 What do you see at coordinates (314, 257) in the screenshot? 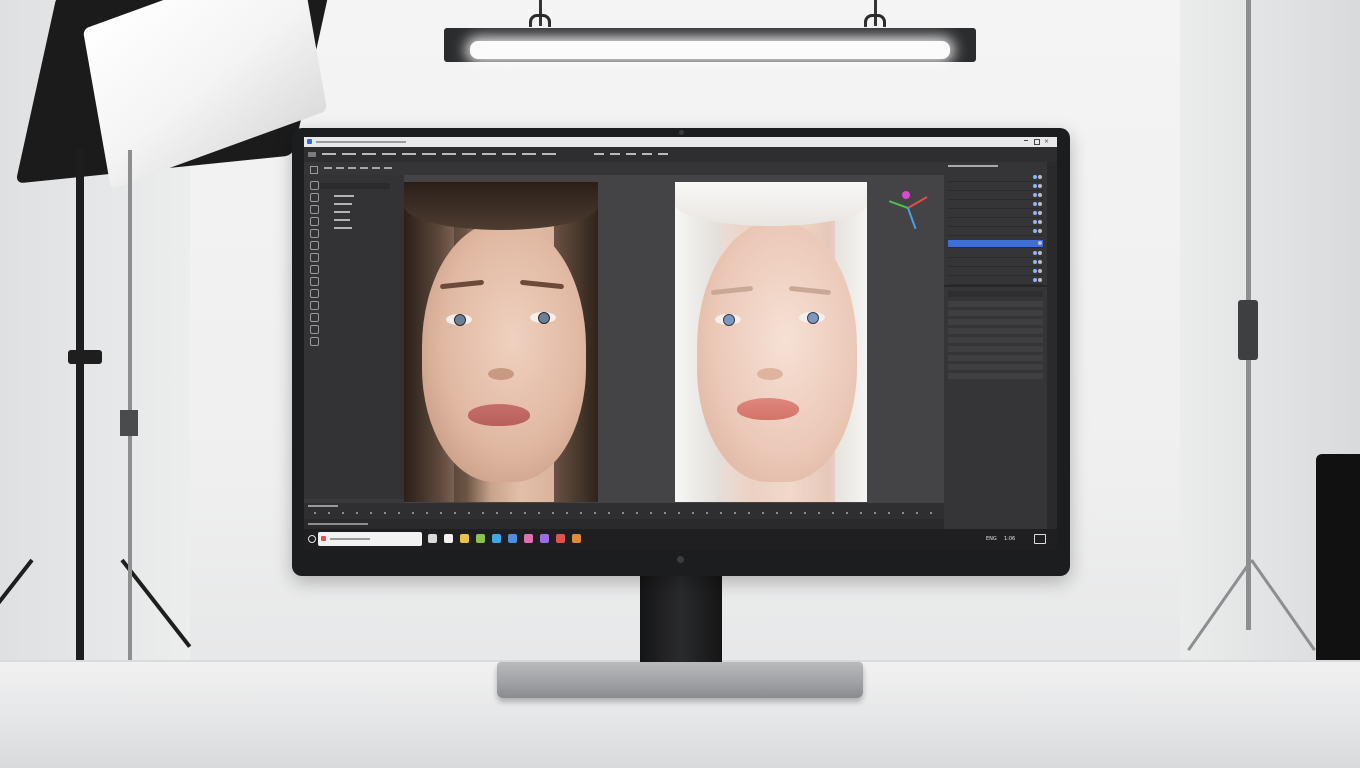
I see `brush-tool-icon` at bounding box center [314, 257].